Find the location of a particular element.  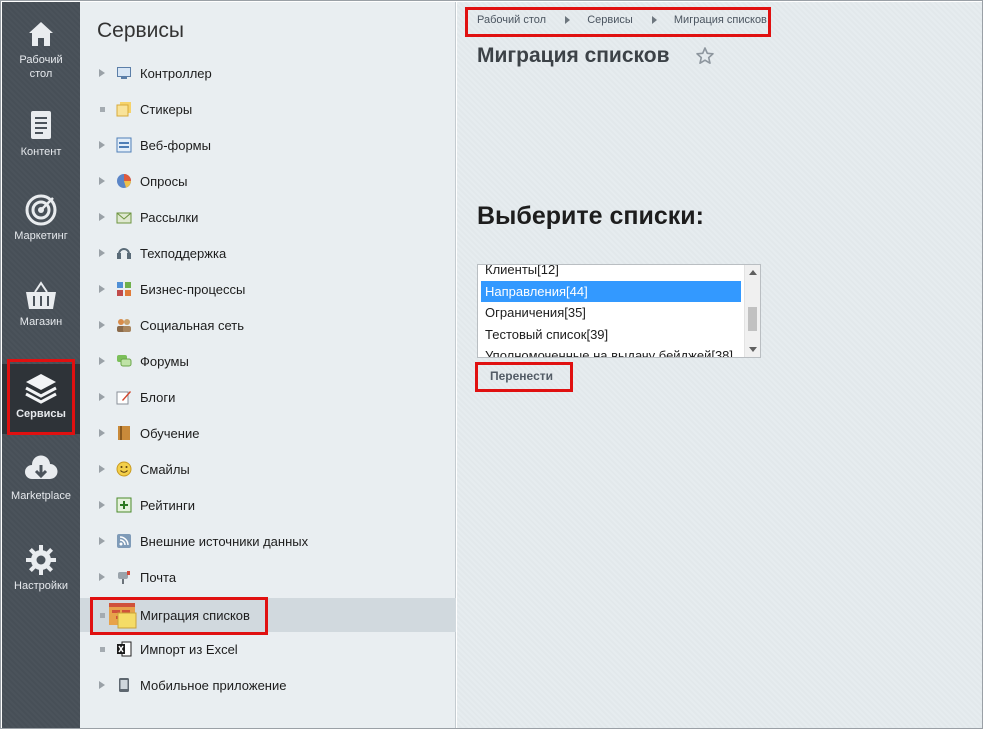

rail-label: Настройки is located at coordinates (41, 586).